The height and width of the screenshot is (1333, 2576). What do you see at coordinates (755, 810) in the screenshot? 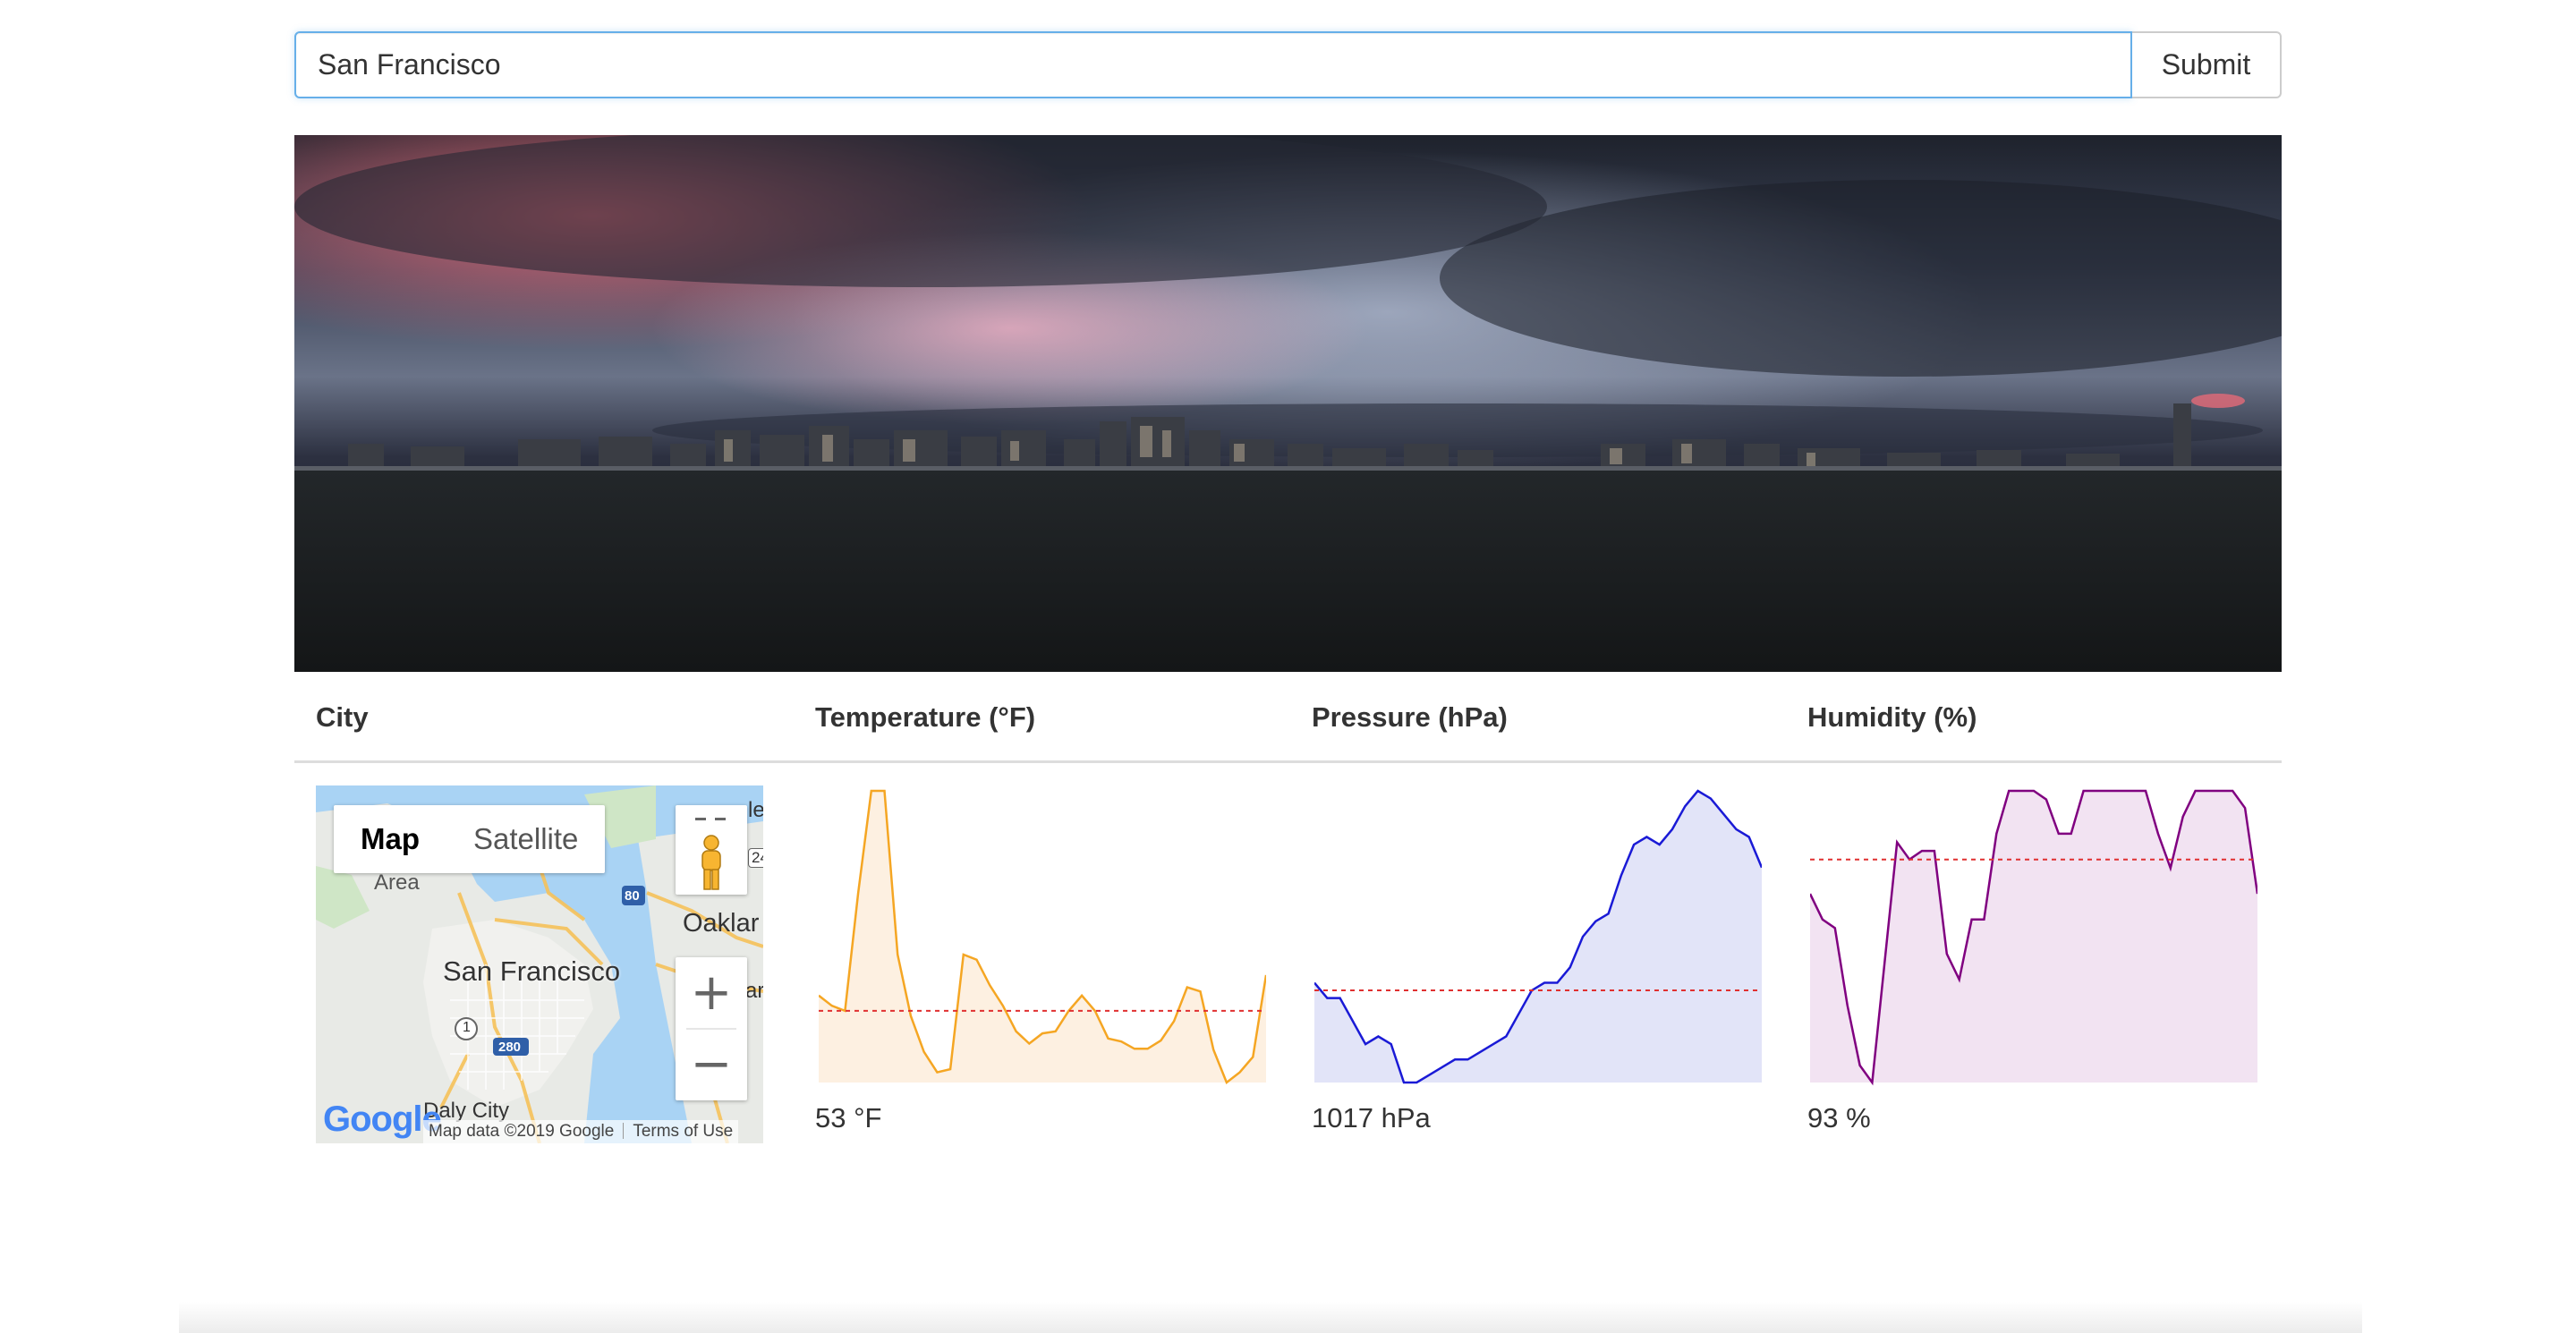
I see `map-label-edge-top: le` at bounding box center [755, 810].